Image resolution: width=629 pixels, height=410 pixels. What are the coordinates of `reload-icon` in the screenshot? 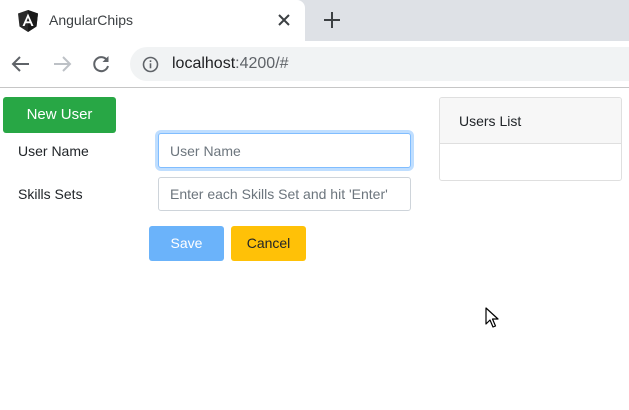 It's located at (101, 64).